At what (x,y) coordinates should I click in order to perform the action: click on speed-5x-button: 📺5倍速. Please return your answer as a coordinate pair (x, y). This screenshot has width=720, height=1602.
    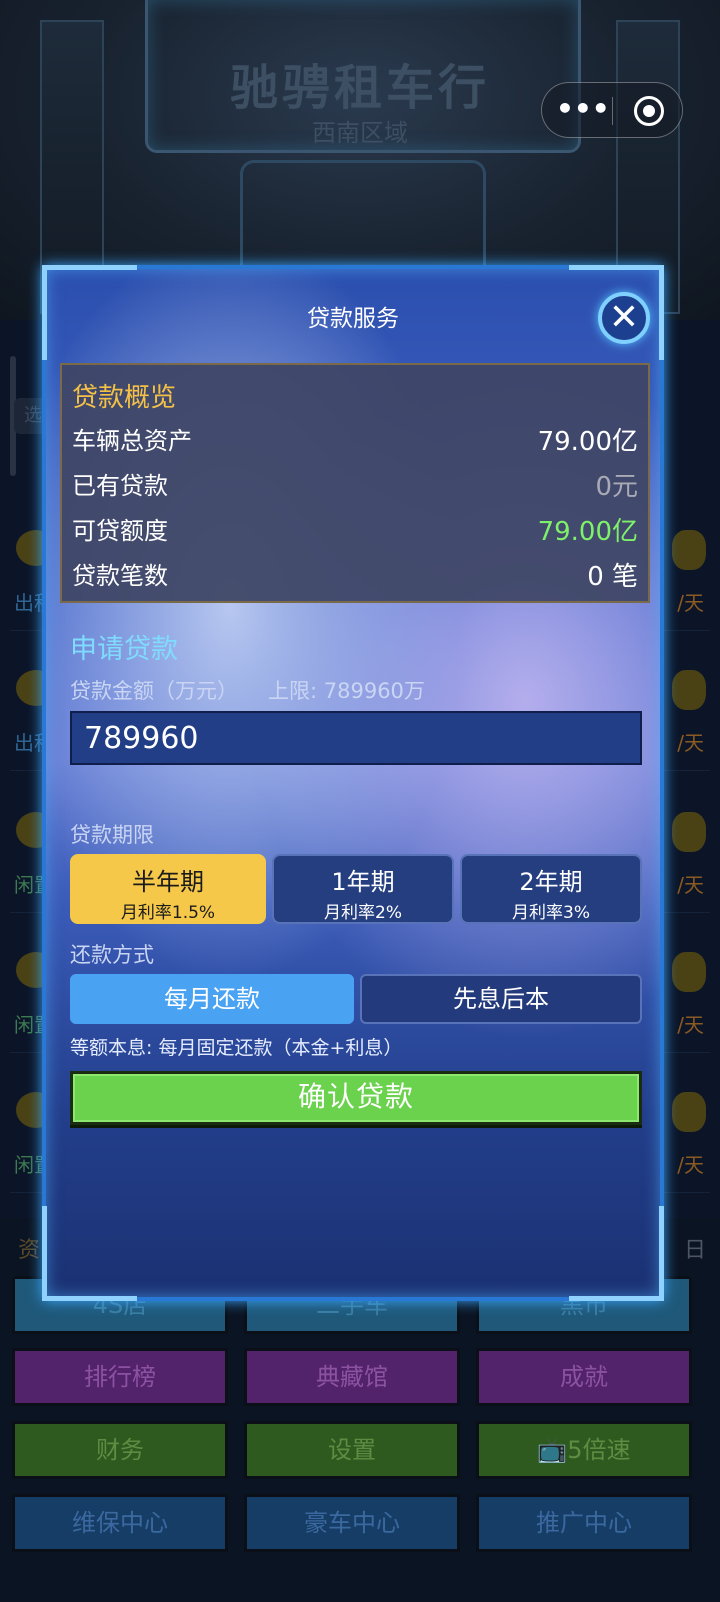
    Looking at the image, I should click on (584, 1450).